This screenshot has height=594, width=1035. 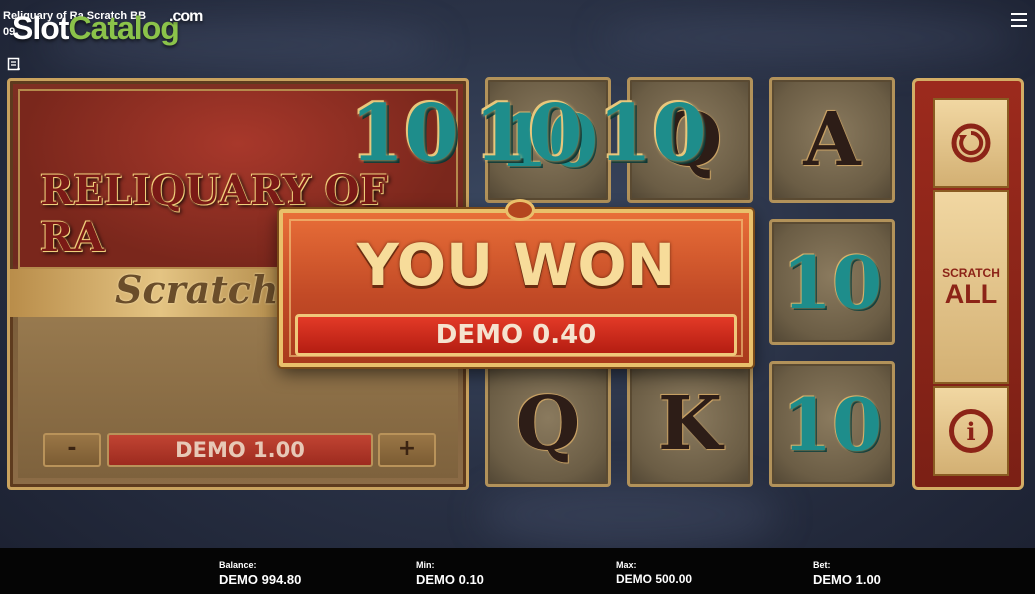 I want to click on min-info: Min: DEMO 0.10, so click(x=450, y=573).